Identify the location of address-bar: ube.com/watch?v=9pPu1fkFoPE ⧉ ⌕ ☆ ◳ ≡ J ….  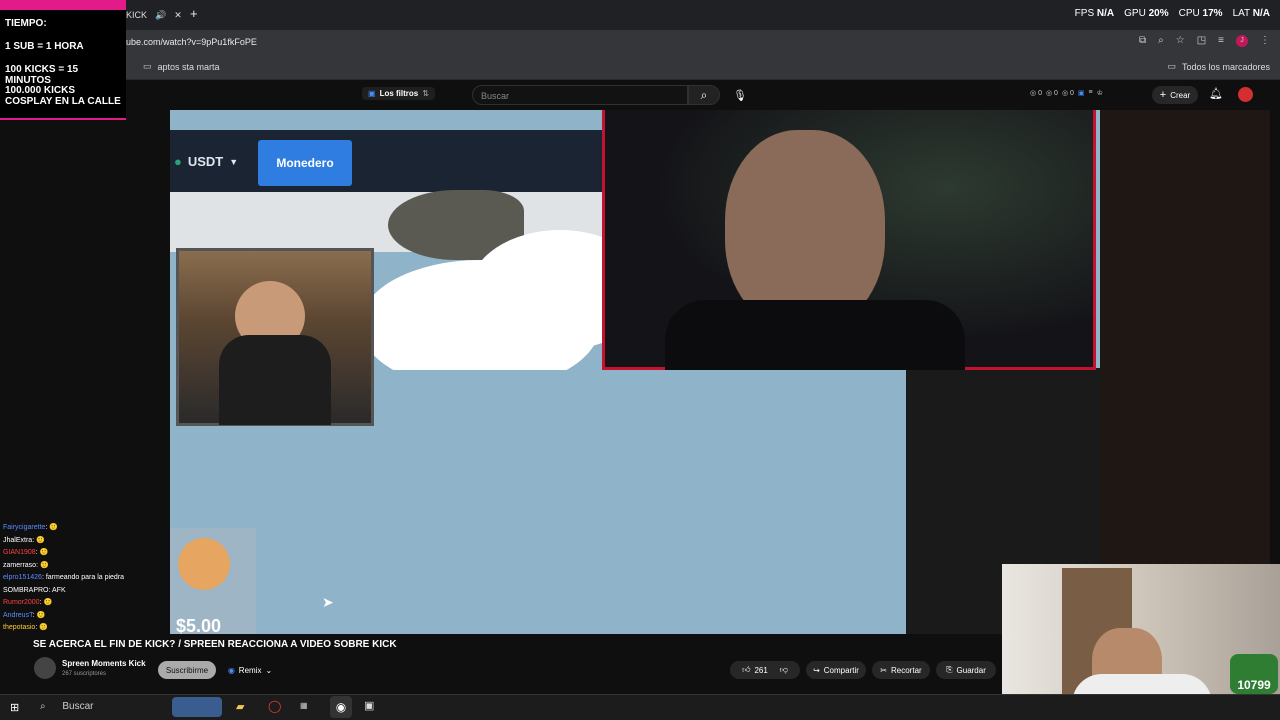
(640, 42).